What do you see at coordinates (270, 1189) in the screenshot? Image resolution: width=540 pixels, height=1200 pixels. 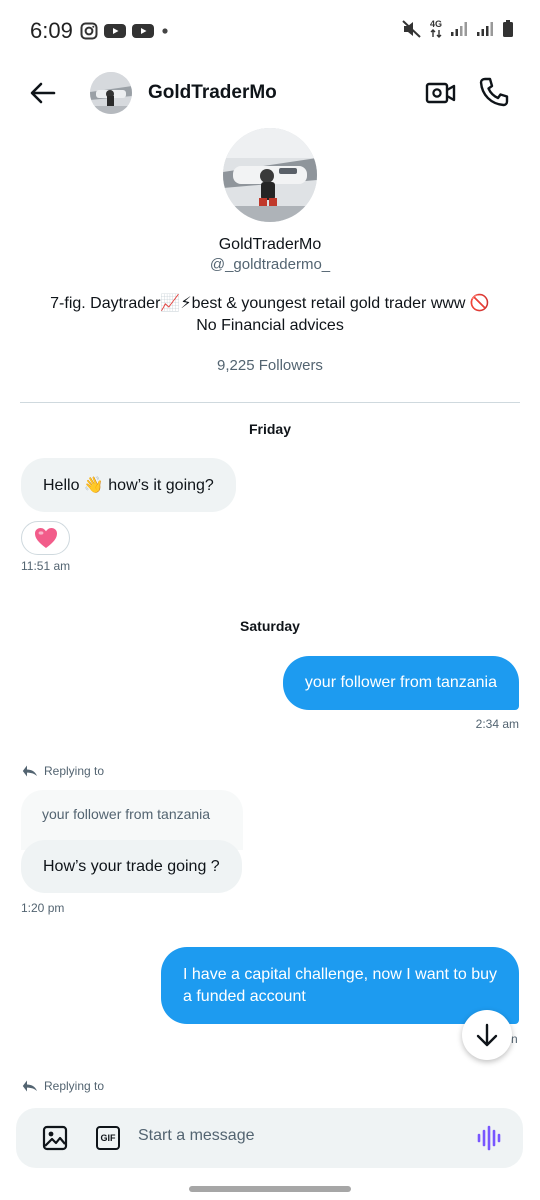 I see `home-indicator` at bounding box center [270, 1189].